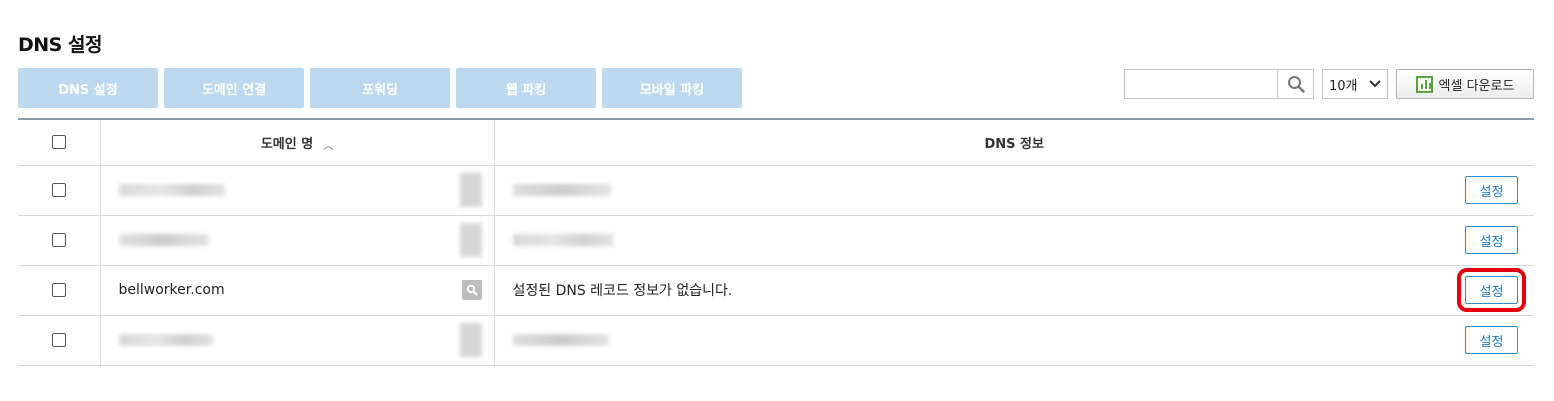 The image size is (1554, 401). I want to click on dns-info-cell: 설정된 DNS 레코드 정보가 없습니다. 설정, so click(1014, 290).